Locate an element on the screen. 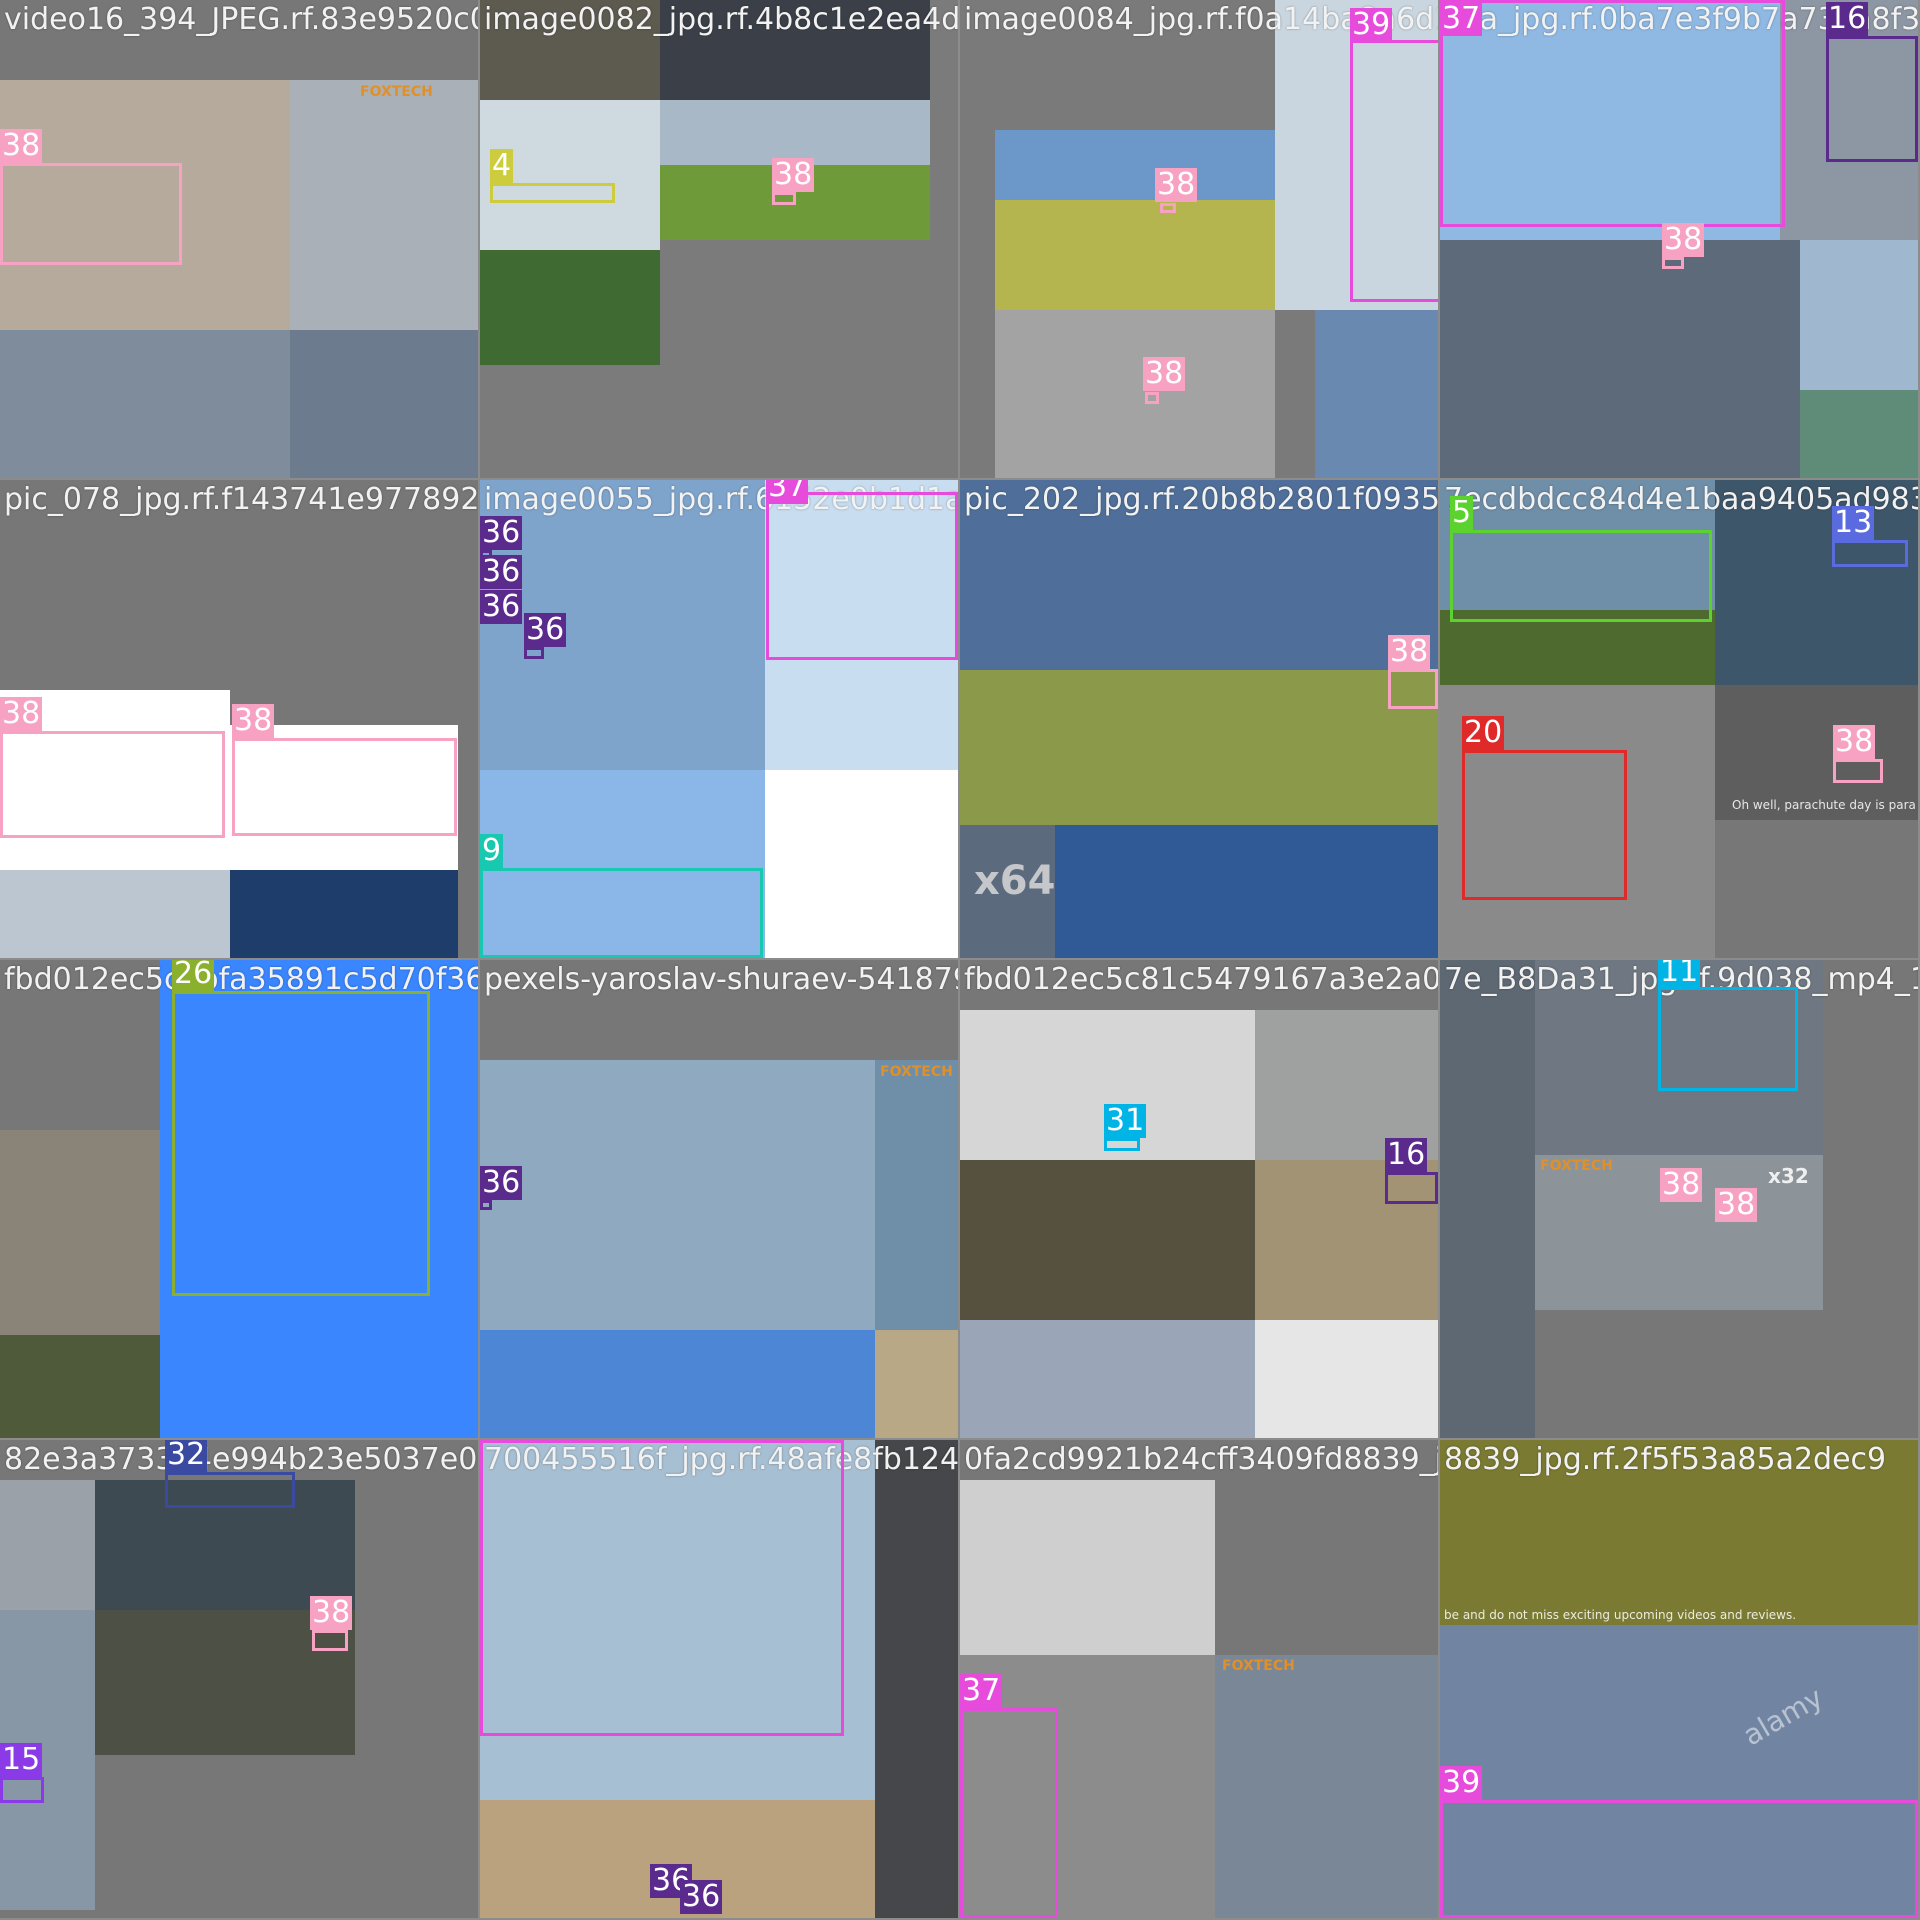 Image resolution: width=1920 pixels, height=1920 pixels. bbox-label: 32 is located at coordinates (186, 1456).